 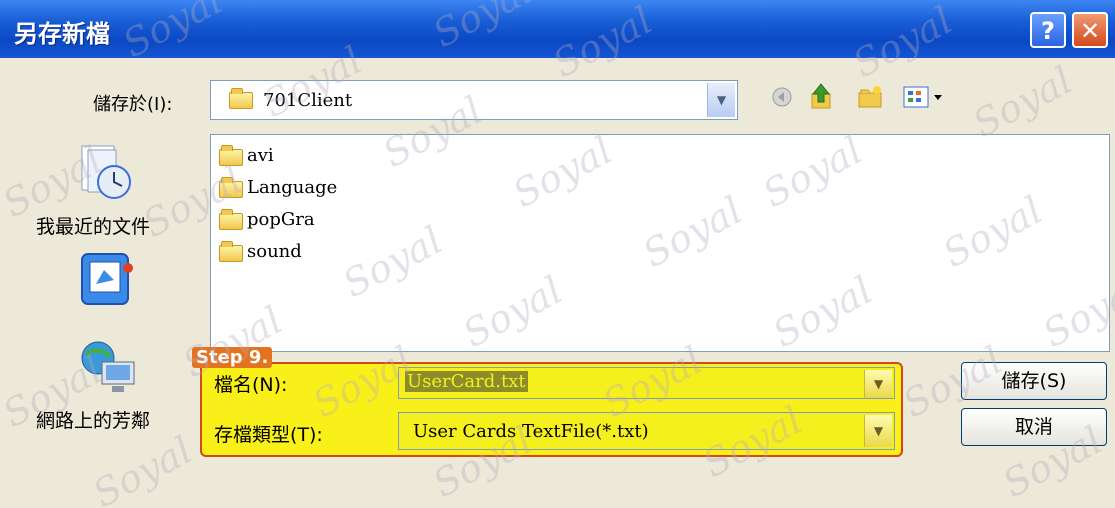 I want to click on place-network-label: 網路上的芳鄰, so click(x=93, y=419).